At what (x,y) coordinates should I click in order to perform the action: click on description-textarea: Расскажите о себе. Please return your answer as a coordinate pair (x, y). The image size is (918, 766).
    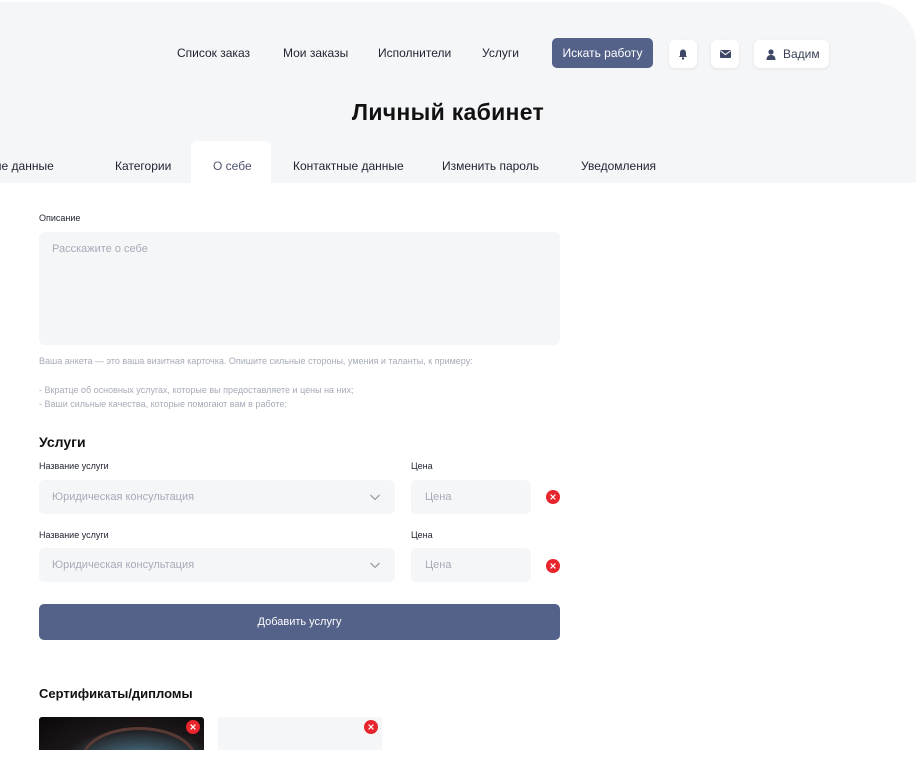
    Looking at the image, I should click on (299, 288).